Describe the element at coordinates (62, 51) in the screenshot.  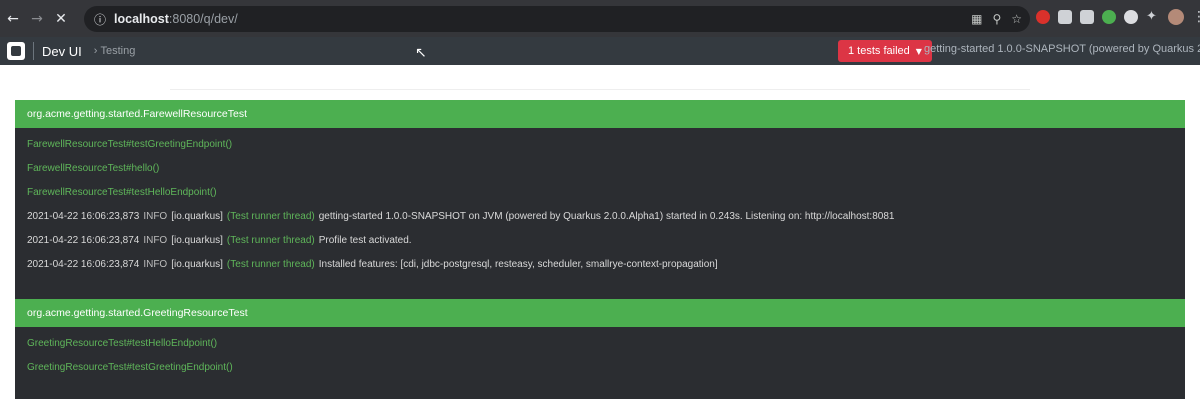
I see `page-title: Dev UI` at that location.